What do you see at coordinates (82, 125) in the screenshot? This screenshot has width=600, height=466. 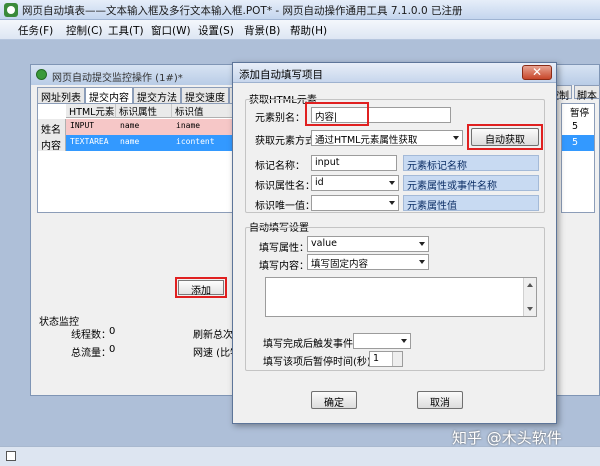 I see `cell-tag: INPUT` at bounding box center [82, 125].